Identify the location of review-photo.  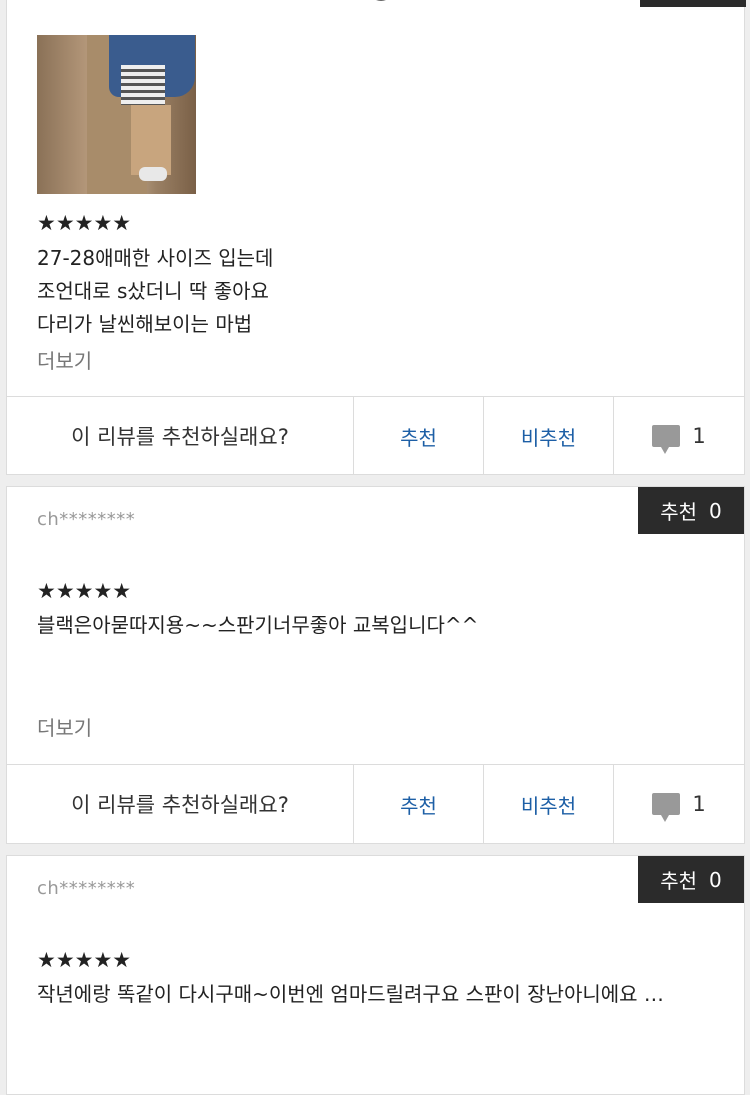
(116, 114).